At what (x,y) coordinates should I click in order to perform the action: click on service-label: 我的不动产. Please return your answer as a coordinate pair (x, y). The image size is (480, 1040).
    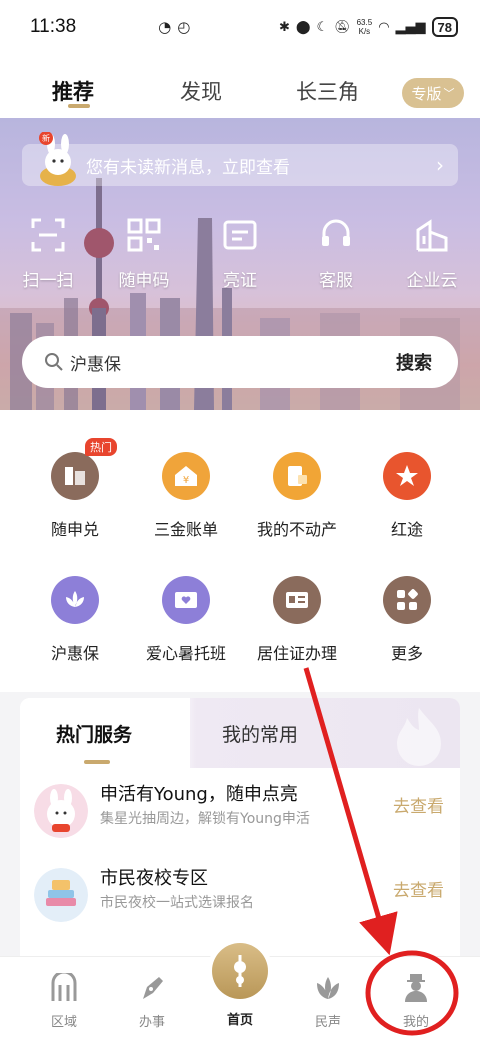
    Looking at the image, I should click on (296, 529).